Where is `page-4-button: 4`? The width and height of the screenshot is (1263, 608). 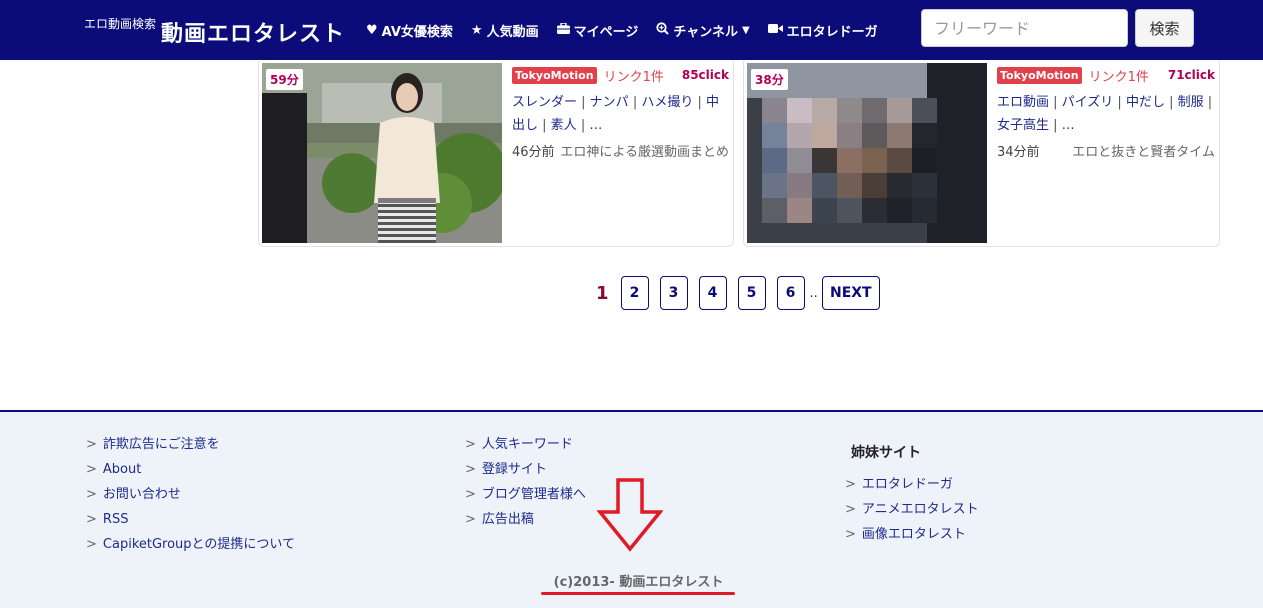 page-4-button: 4 is located at coordinates (712, 293).